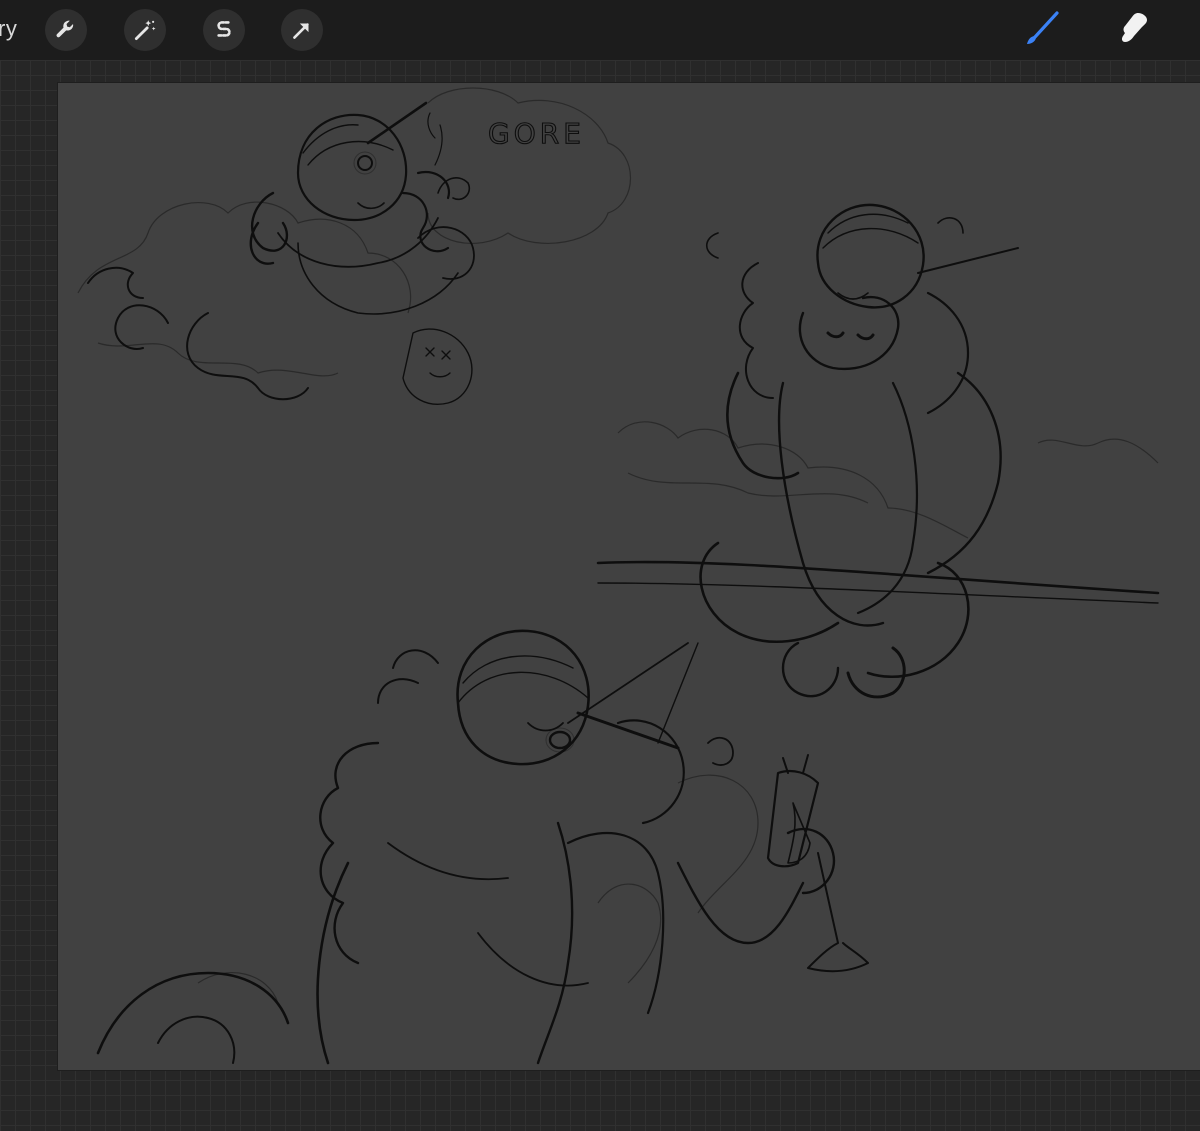 The image size is (1200, 1131). Describe the element at coordinates (464, 452) in the screenshot. I see `glowing-eyes` at that location.